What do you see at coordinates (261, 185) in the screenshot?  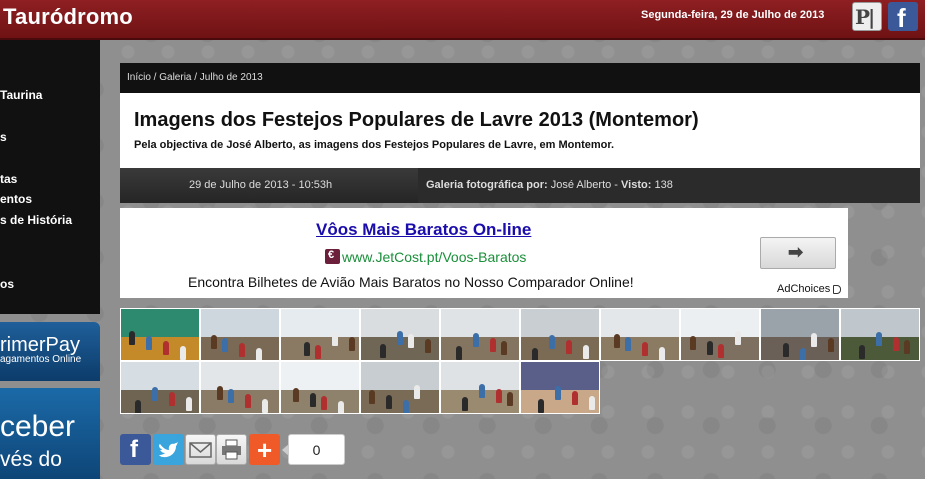 I see `publish-date: 29 de Julho de 2013 - 10:53h` at bounding box center [261, 185].